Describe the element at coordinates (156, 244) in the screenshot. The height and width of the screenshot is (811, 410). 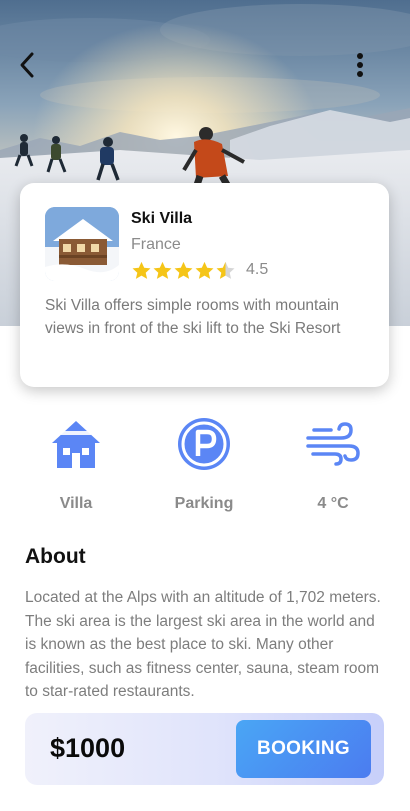
I see `property-location: France` at that location.